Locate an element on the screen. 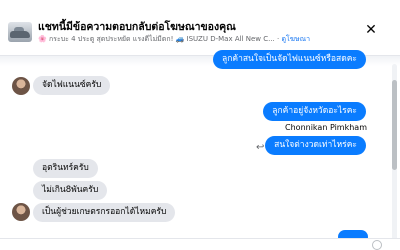 This screenshot has height=250, width=400. close-icon: ✕ is located at coordinates (371, 30).